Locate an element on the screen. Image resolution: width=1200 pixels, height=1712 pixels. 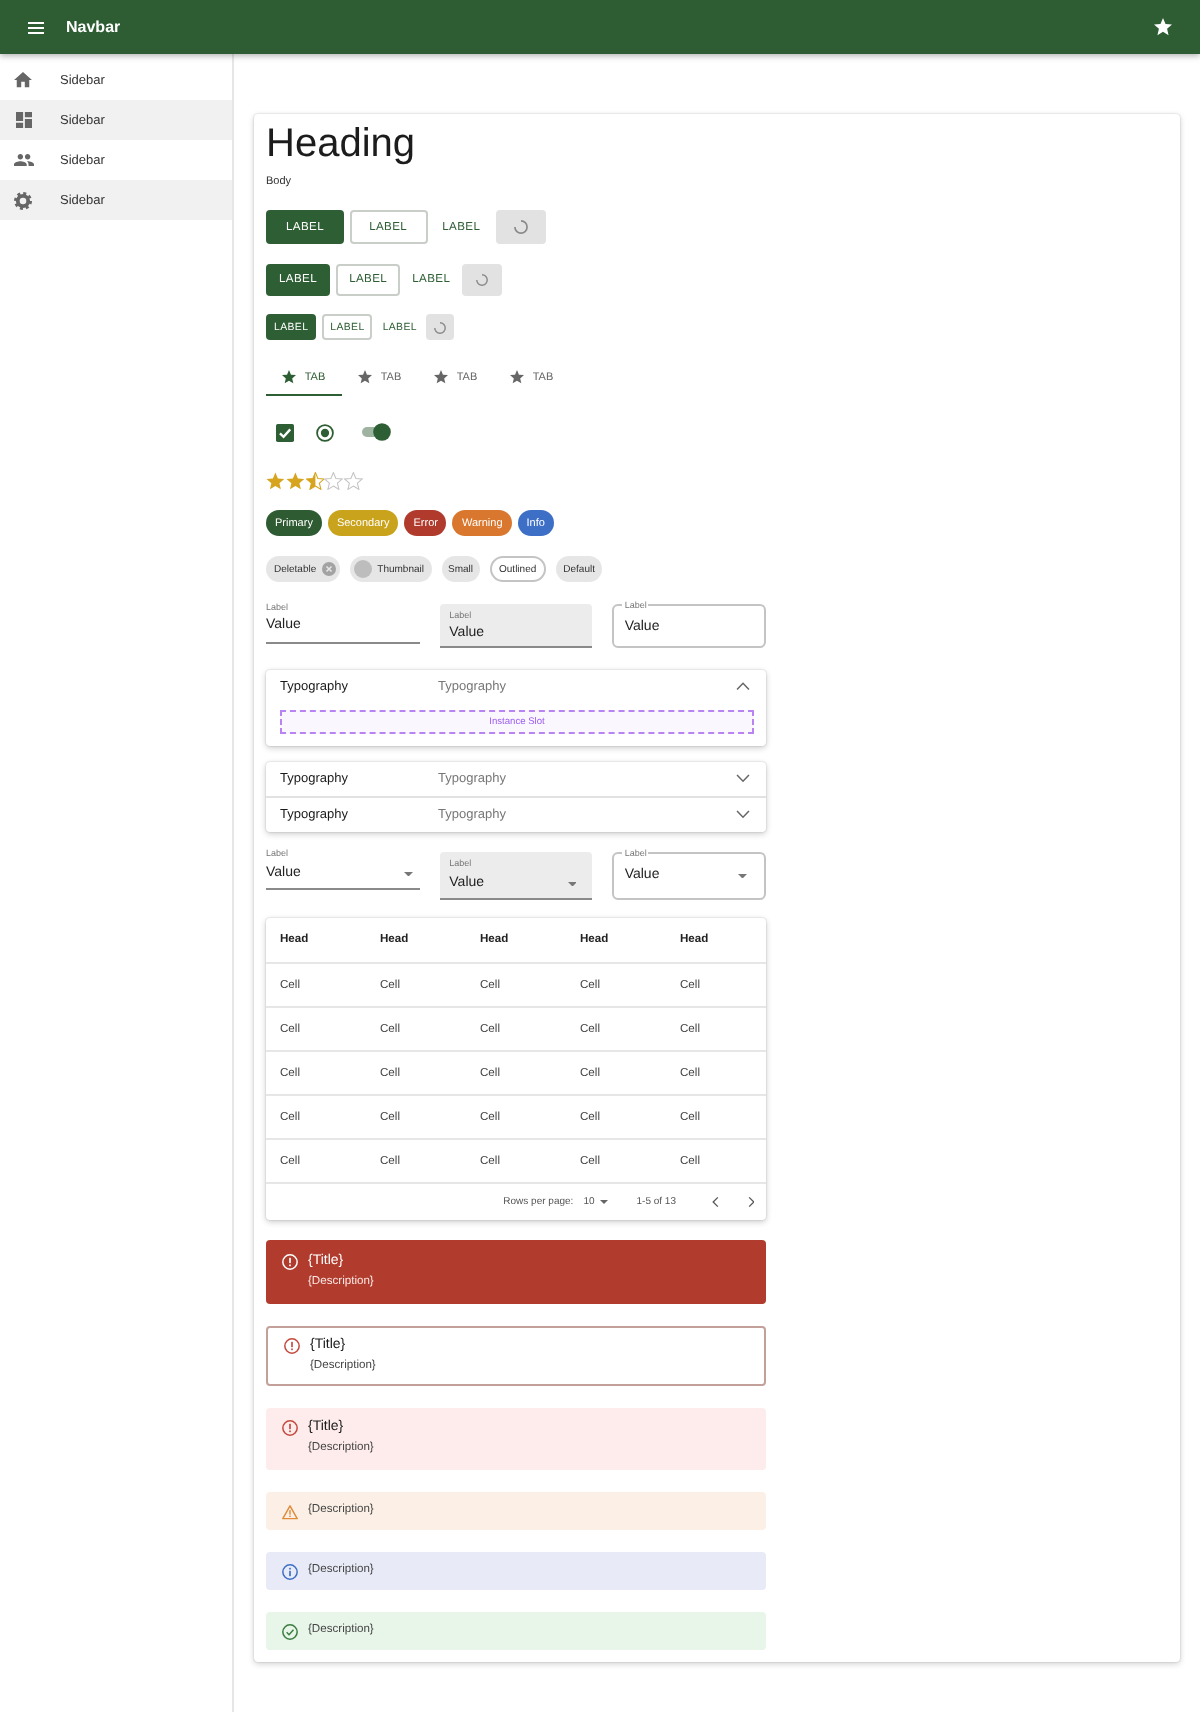
gear-icon is located at coordinates (23, 200).